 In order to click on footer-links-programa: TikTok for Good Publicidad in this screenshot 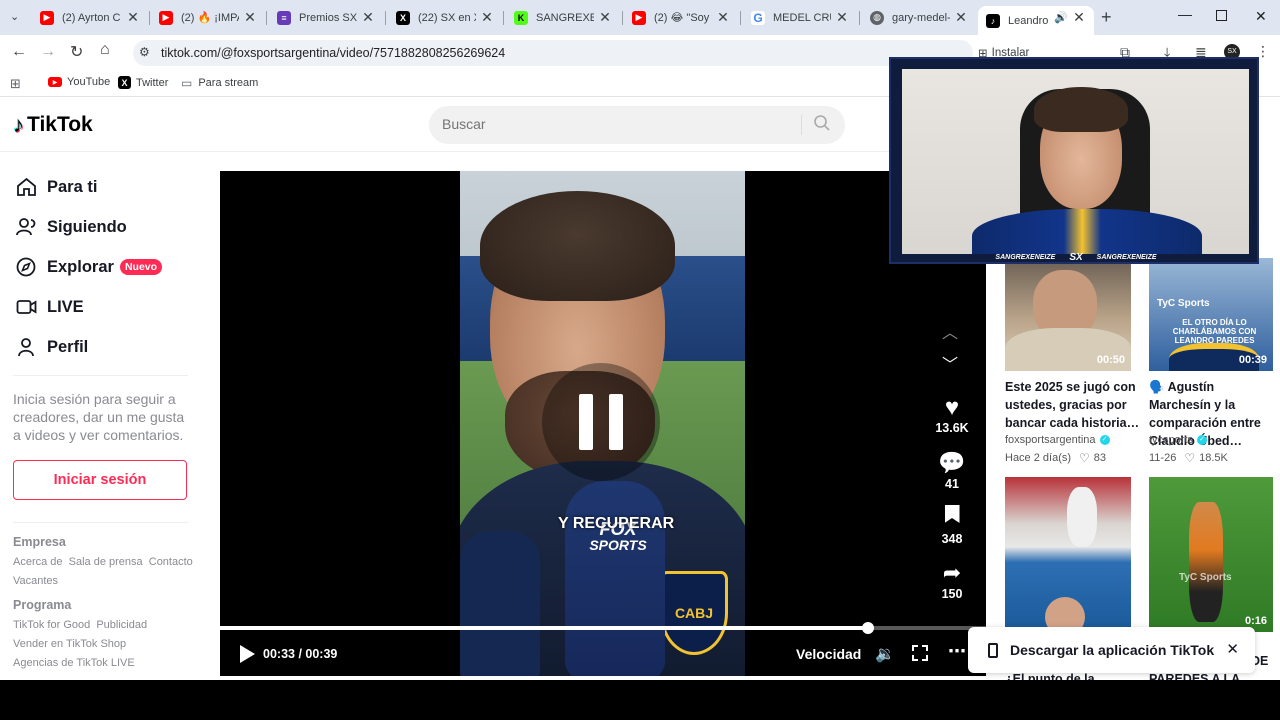, I will do `click(80, 625)`.